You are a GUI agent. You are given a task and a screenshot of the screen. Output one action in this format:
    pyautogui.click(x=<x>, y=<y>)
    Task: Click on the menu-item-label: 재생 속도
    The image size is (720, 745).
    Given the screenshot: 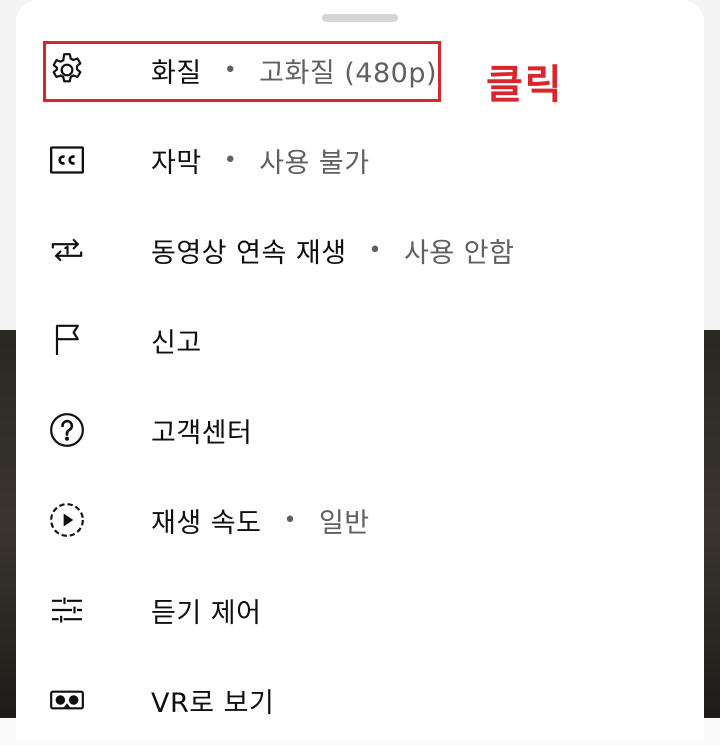 What is the action you would take?
    pyautogui.click(x=206, y=523)
    